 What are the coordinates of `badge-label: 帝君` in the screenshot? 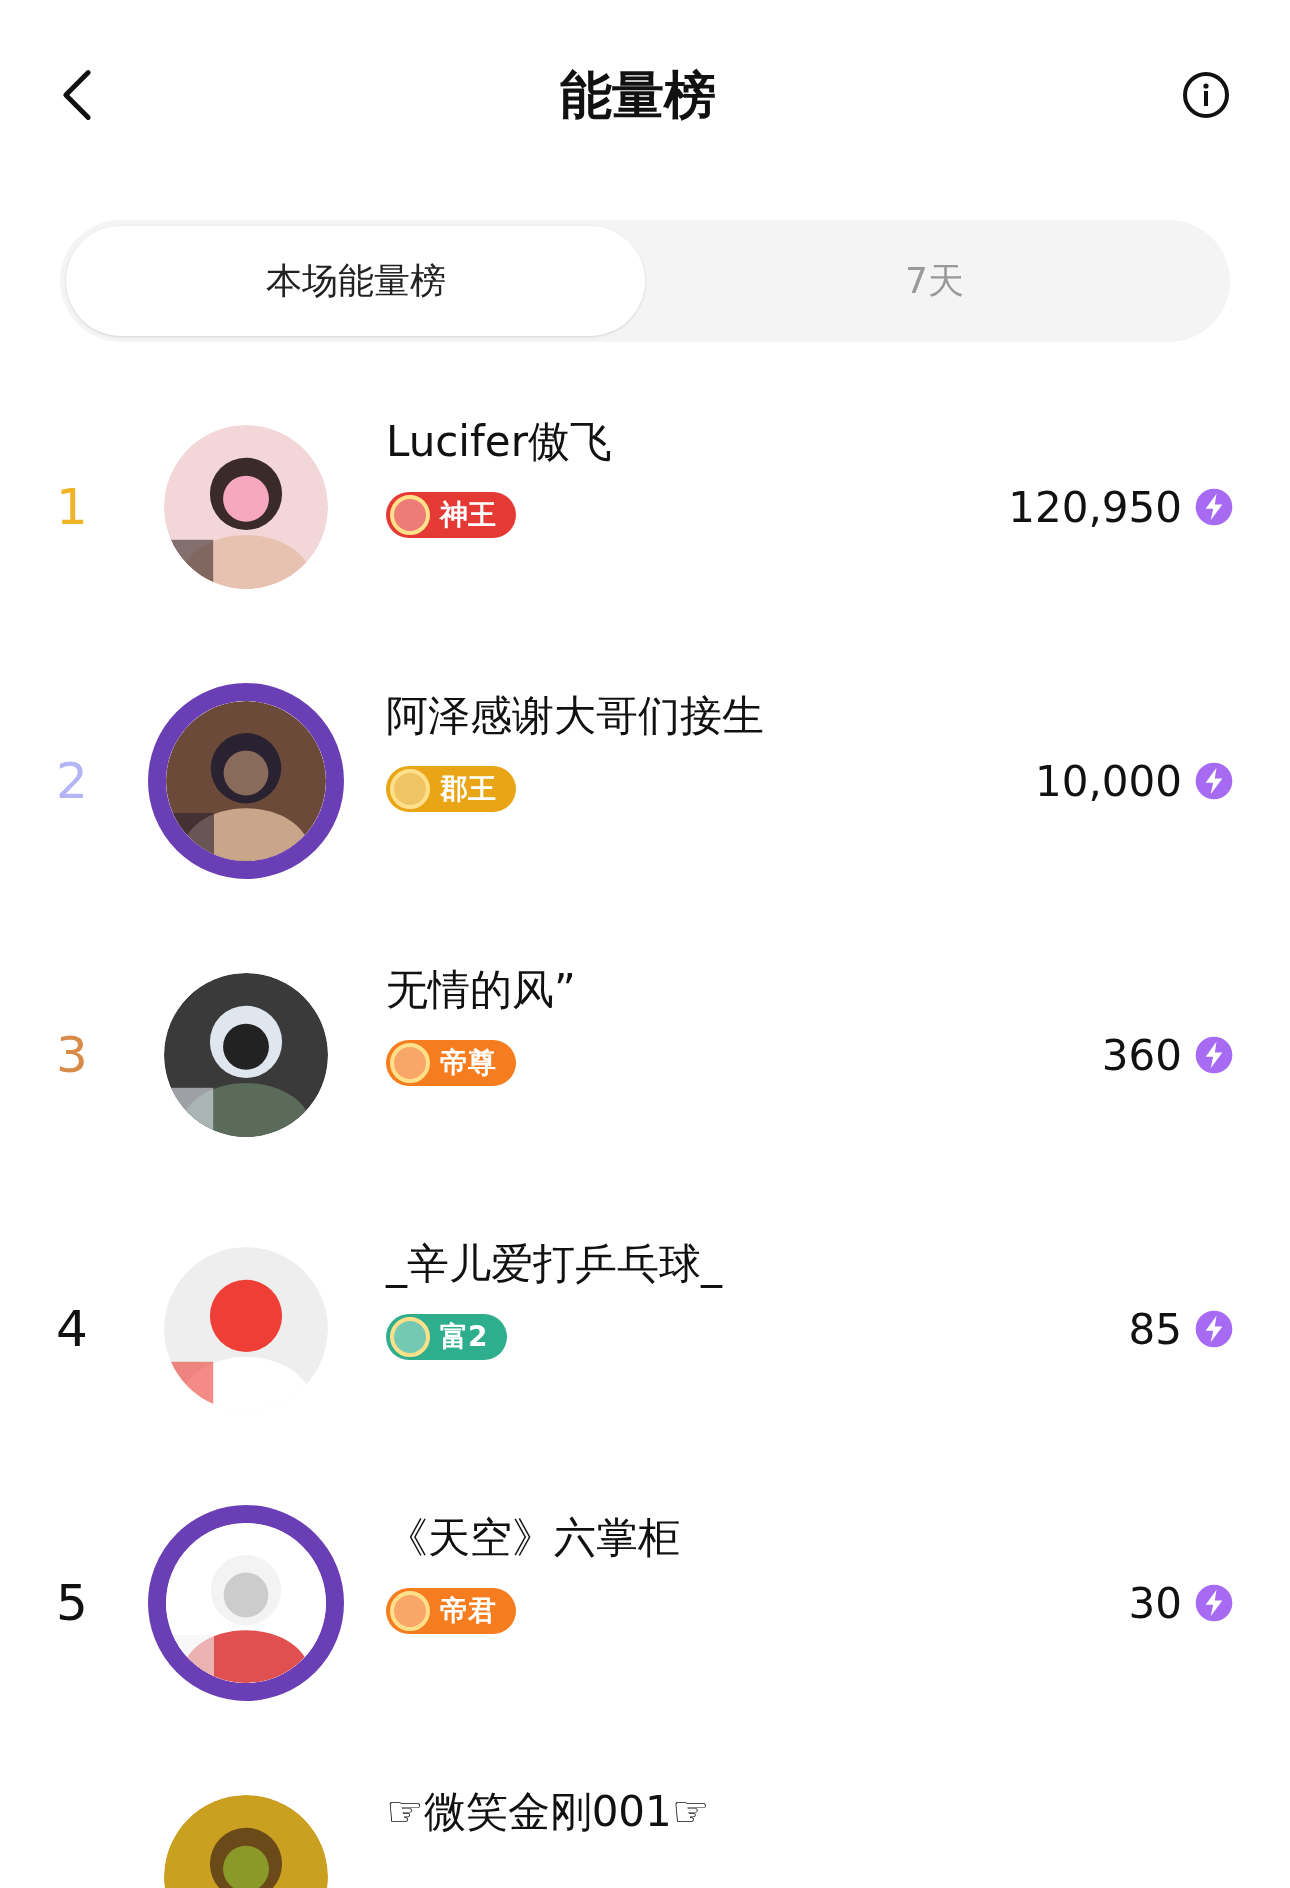 It's located at (468, 1611).